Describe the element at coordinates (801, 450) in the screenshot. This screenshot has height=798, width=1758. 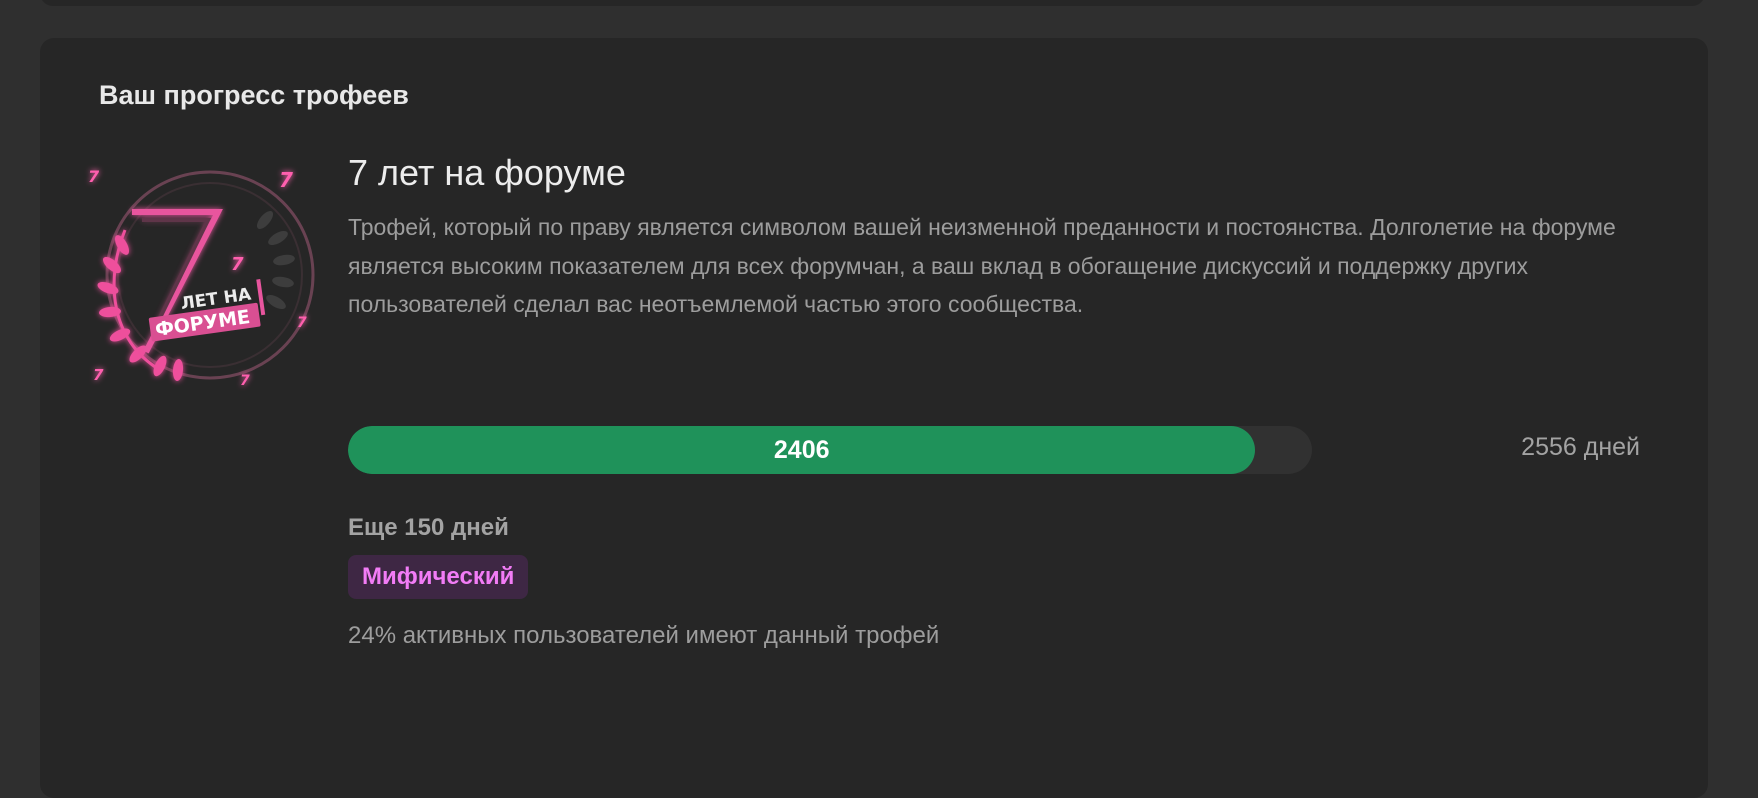
I see `progress-current-value: 2406` at that location.